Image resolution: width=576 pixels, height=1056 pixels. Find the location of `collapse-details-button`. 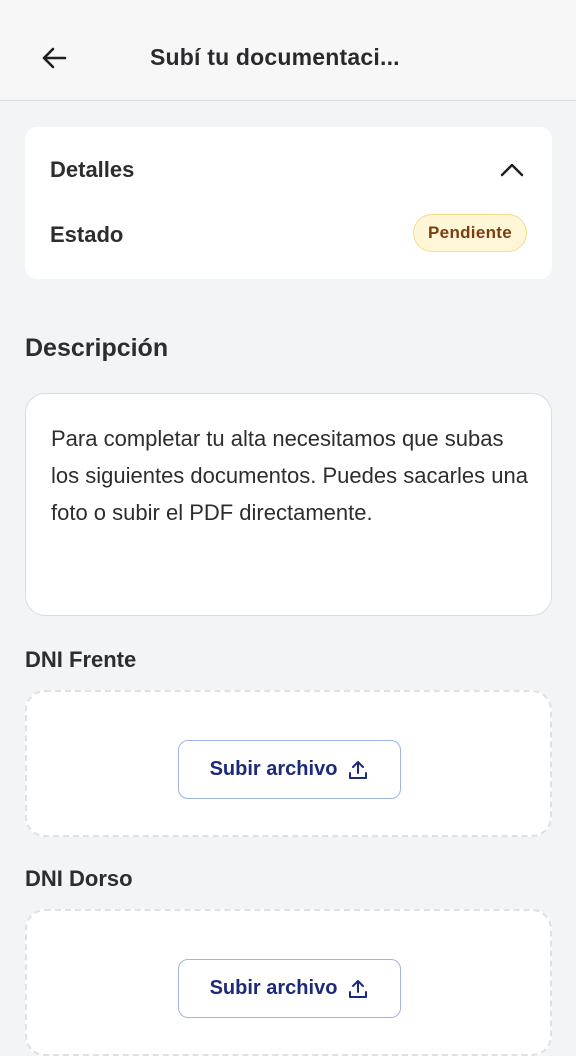

collapse-details-button is located at coordinates (512, 171).